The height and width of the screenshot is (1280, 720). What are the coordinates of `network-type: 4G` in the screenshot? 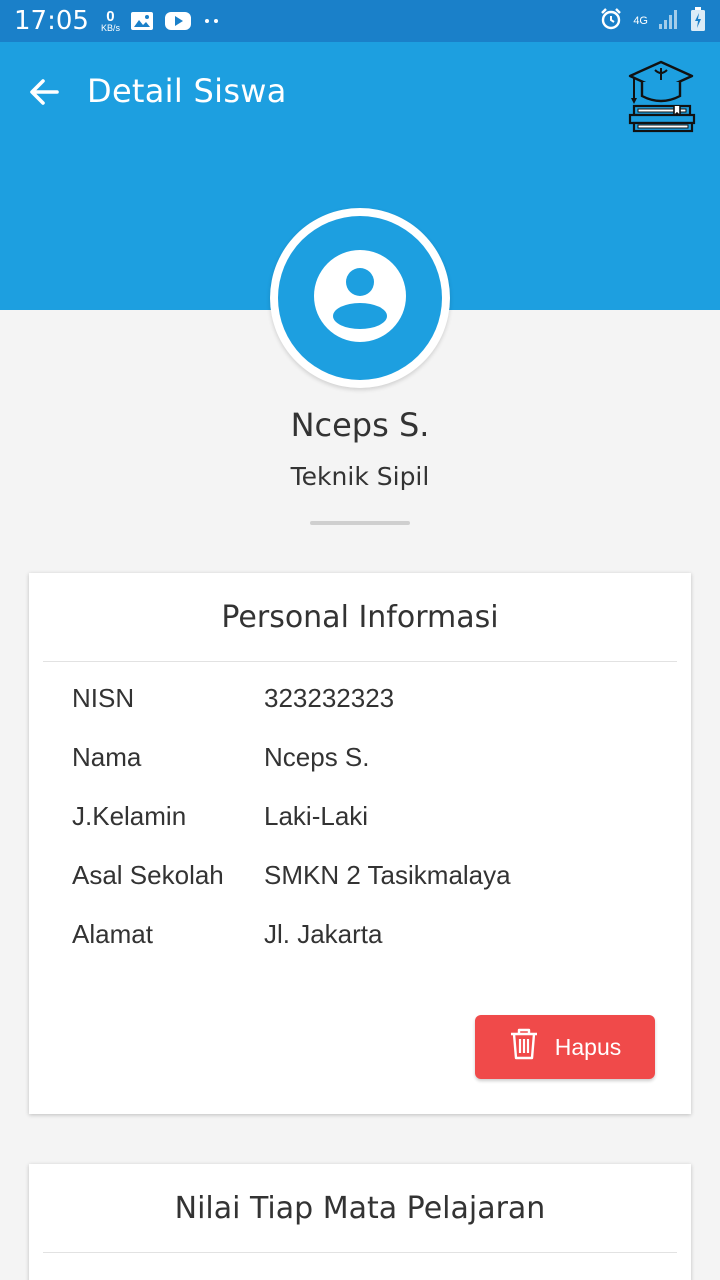 It's located at (640, 20).